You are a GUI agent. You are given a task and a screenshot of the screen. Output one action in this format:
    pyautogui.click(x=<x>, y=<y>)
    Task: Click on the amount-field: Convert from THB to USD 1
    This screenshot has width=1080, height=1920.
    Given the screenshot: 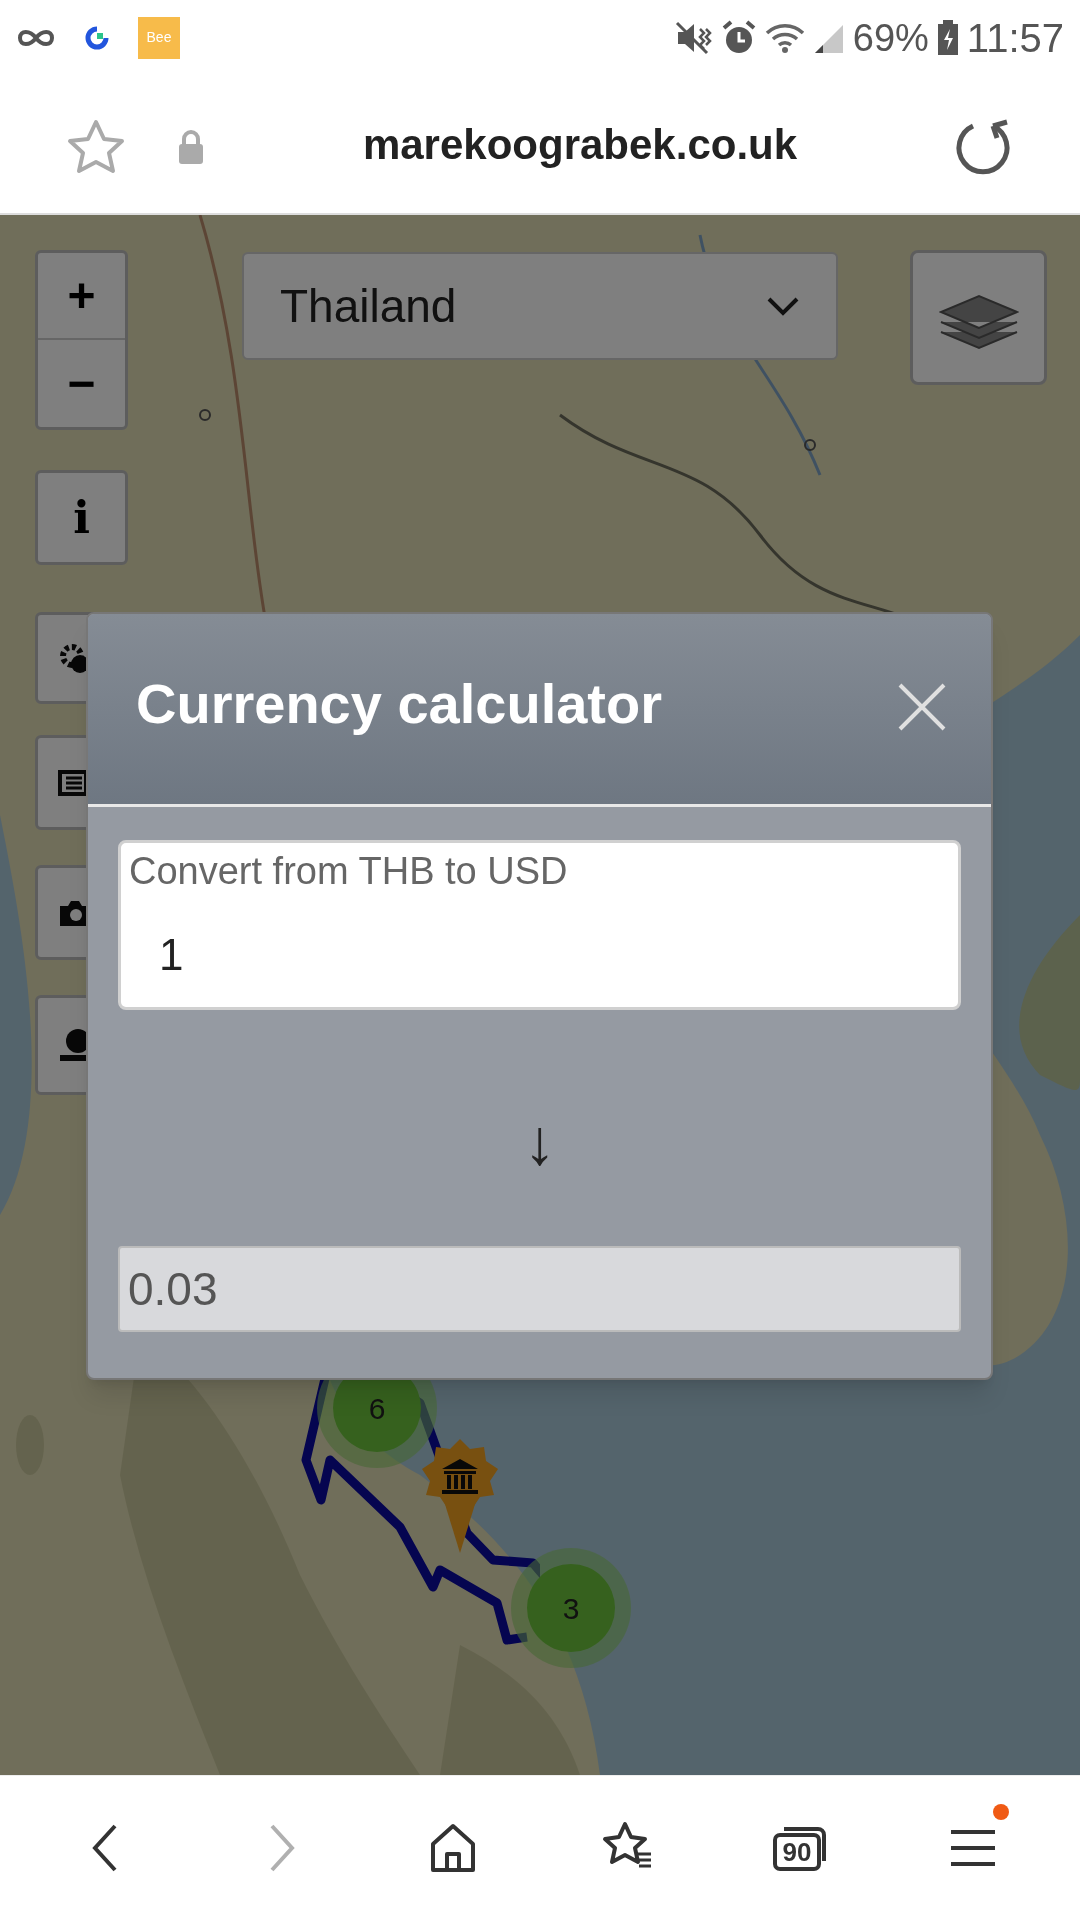 What is the action you would take?
    pyautogui.click(x=539, y=925)
    